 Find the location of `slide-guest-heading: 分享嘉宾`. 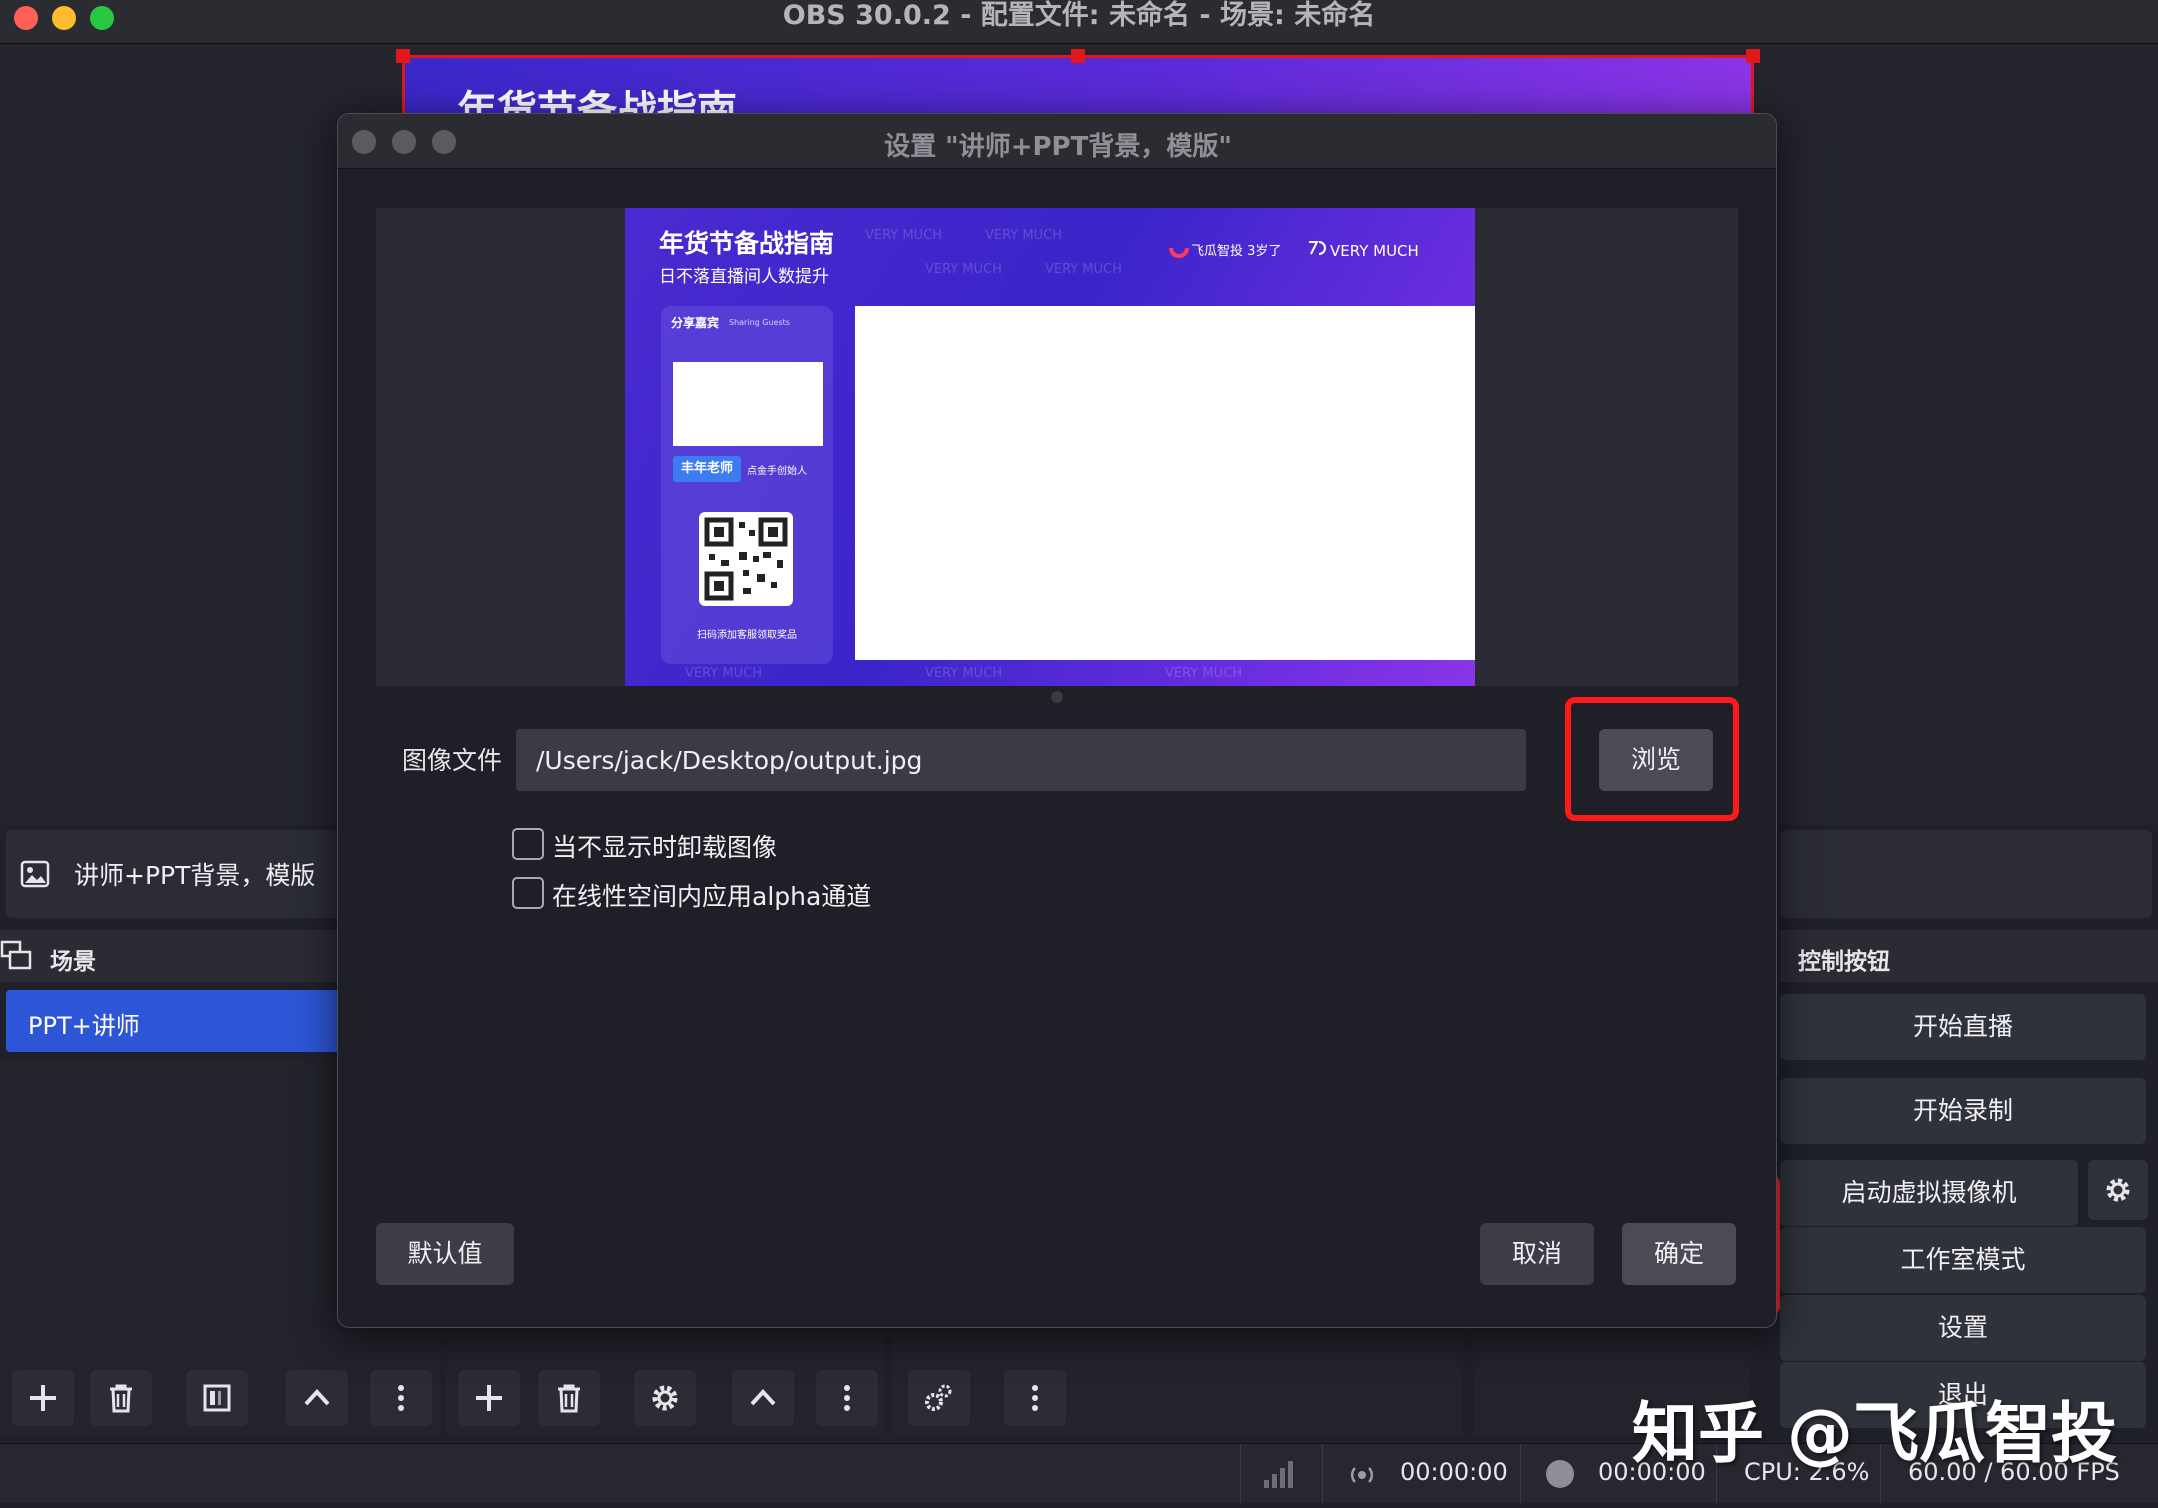

slide-guest-heading: 分享嘉宾 is located at coordinates (695, 323).